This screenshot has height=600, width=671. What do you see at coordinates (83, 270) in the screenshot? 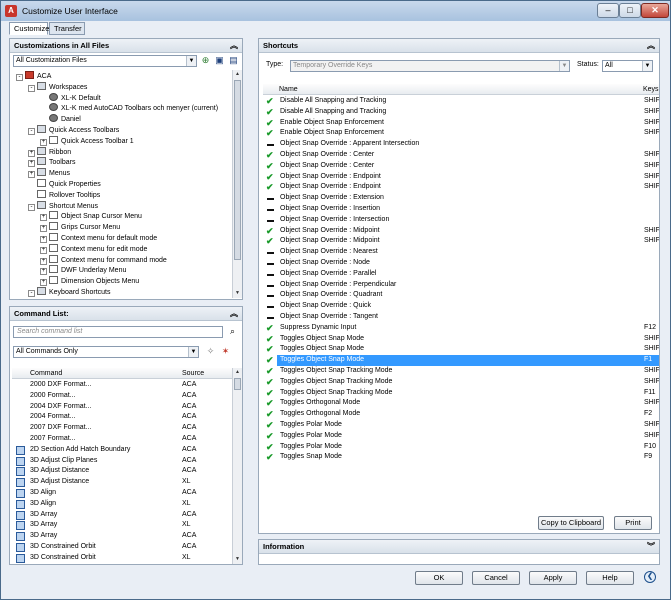
I see `tree-node: + DWF Underlay Menu` at bounding box center [83, 270].